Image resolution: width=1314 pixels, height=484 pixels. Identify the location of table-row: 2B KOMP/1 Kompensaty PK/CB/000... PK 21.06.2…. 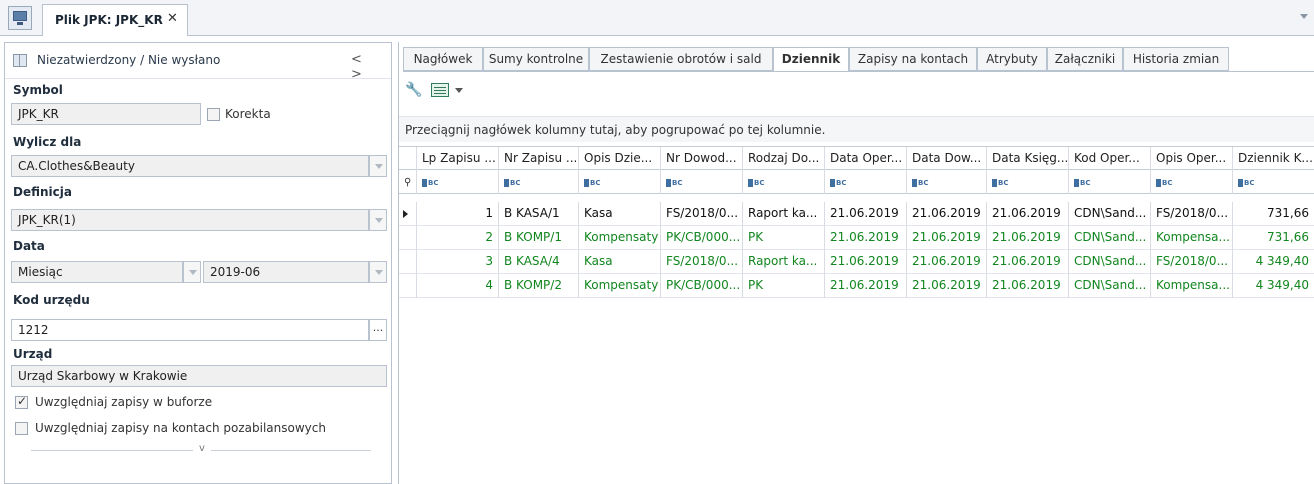
(856, 238).